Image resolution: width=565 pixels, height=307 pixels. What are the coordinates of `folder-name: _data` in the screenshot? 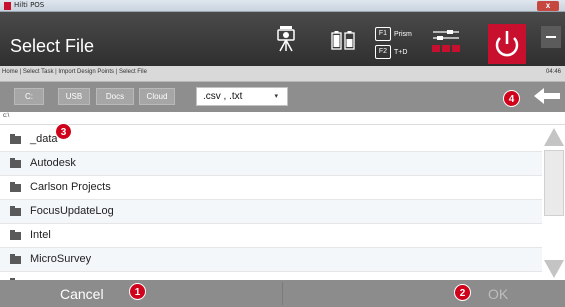 It's located at (44, 139).